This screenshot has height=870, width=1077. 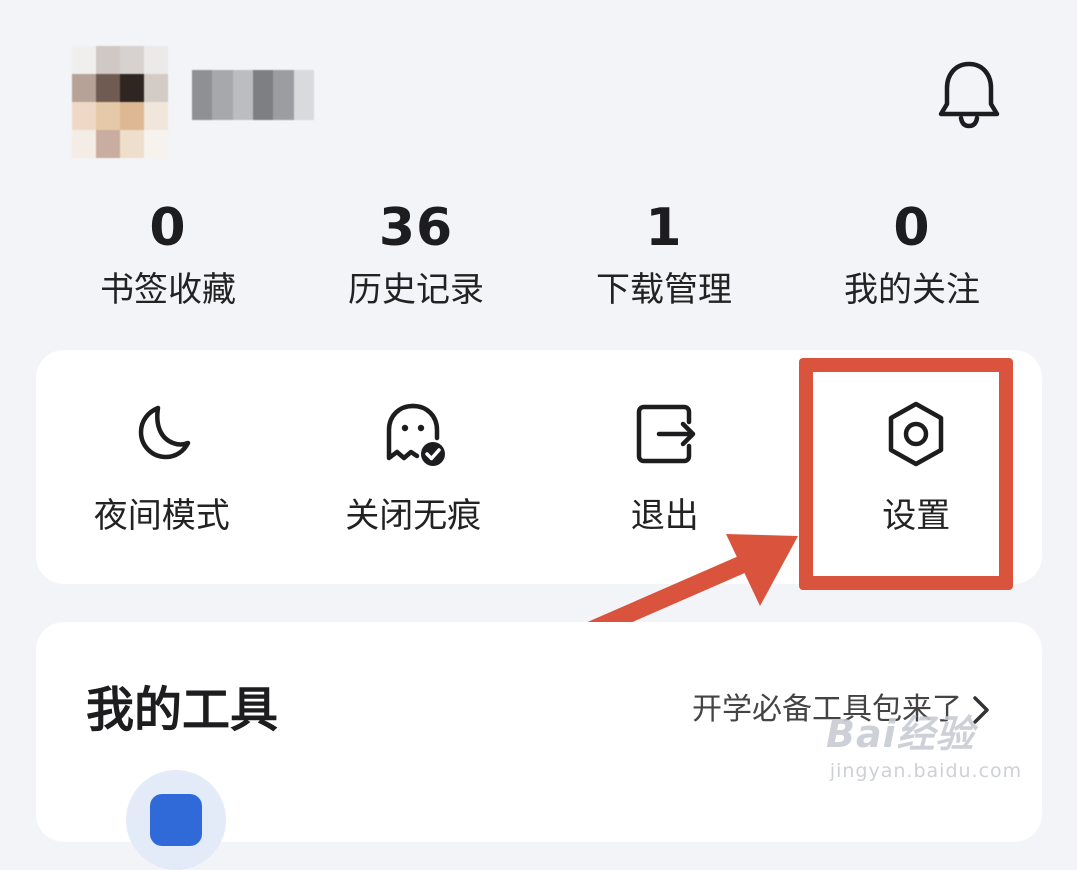 What do you see at coordinates (182, 710) in the screenshot?
I see `tools-title: 我的工具` at bounding box center [182, 710].